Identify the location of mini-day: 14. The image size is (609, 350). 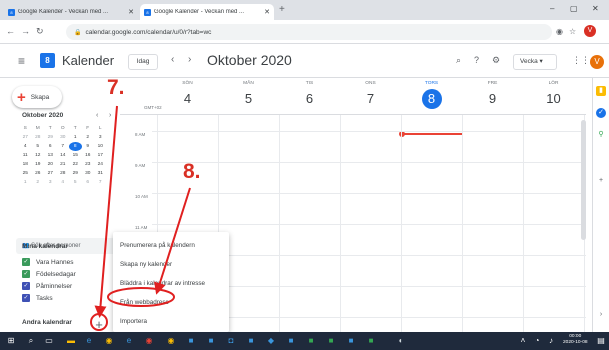
(63, 155).